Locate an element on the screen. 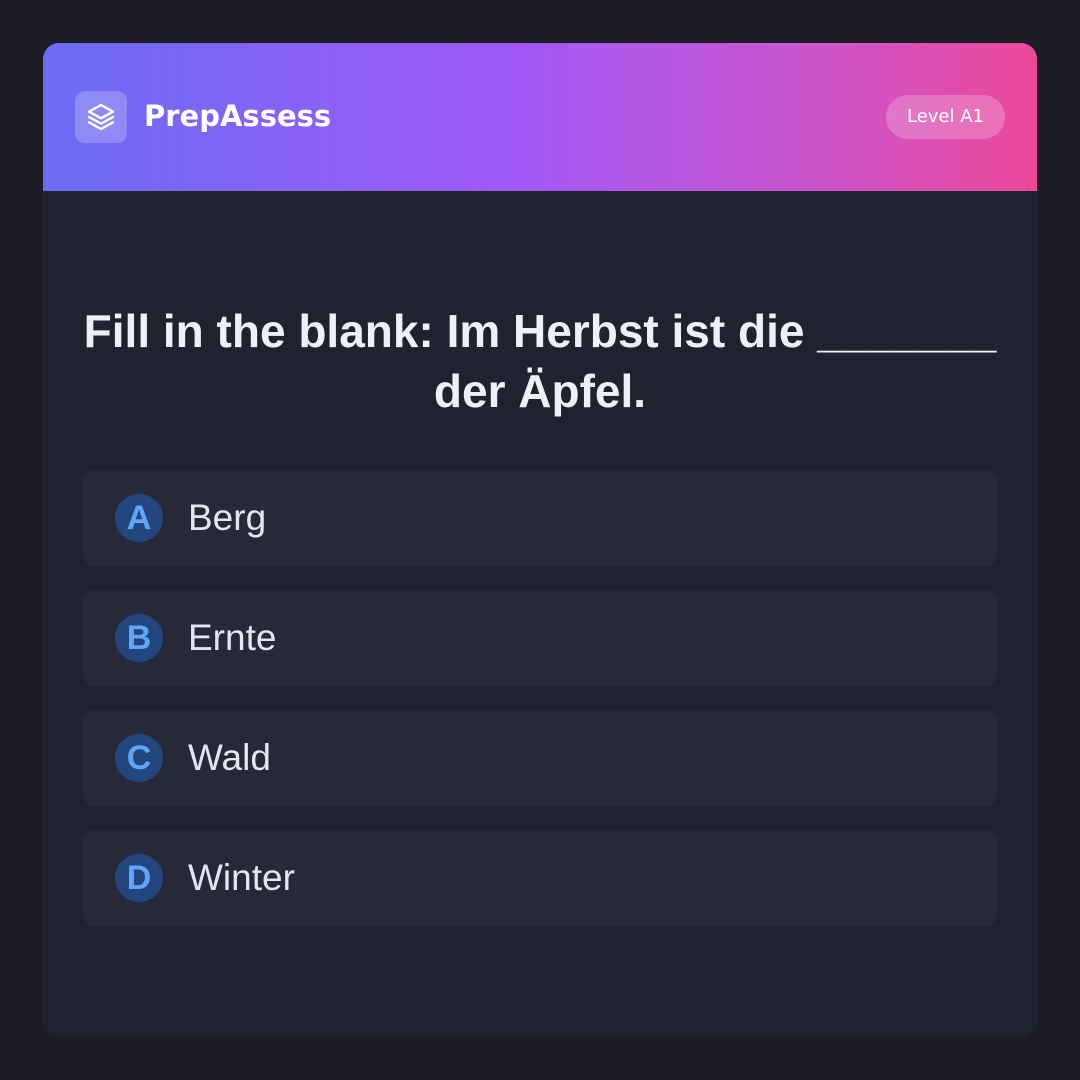 Image resolution: width=1080 pixels, height=1080 pixels. option-label: Ernte is located at coordinates (232, 637).